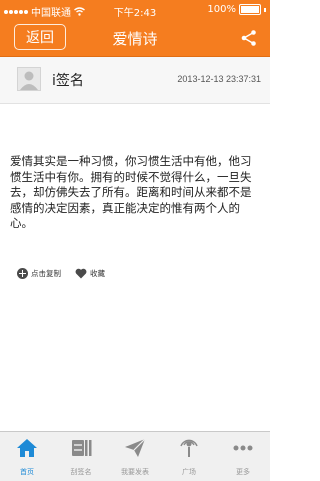 The height and width of the screenshot is (481, 320). What do you see at coordinates (81, 273) in the screenshot?
I see `heart-icon` at bounding box center [81, 273].